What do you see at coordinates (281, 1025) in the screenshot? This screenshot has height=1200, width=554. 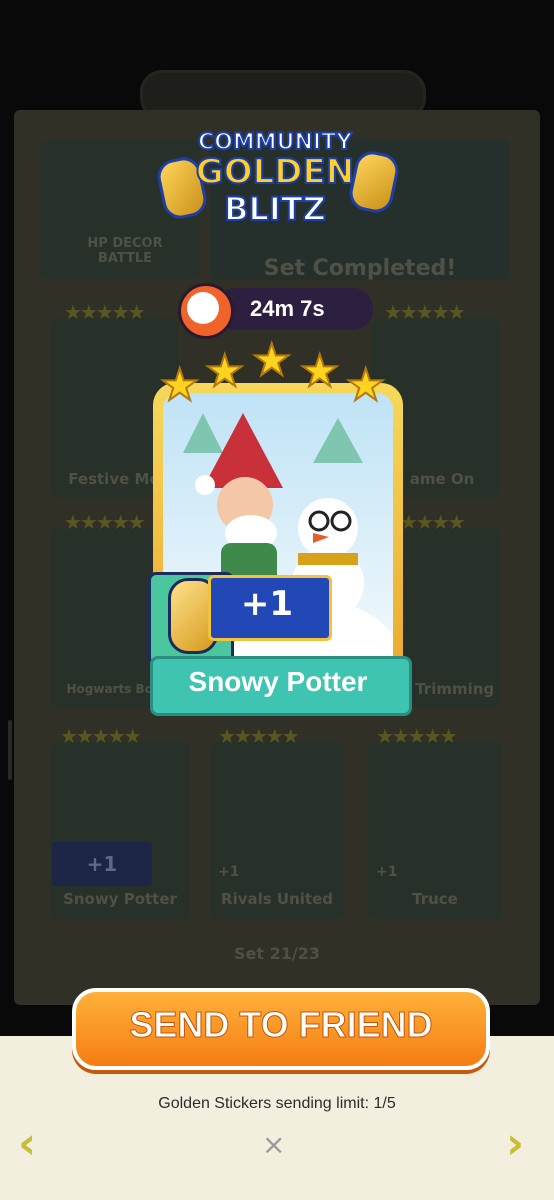 I see `send-to-friend-label: SEND TO FRIEND` at bounding box center [281, 1025].